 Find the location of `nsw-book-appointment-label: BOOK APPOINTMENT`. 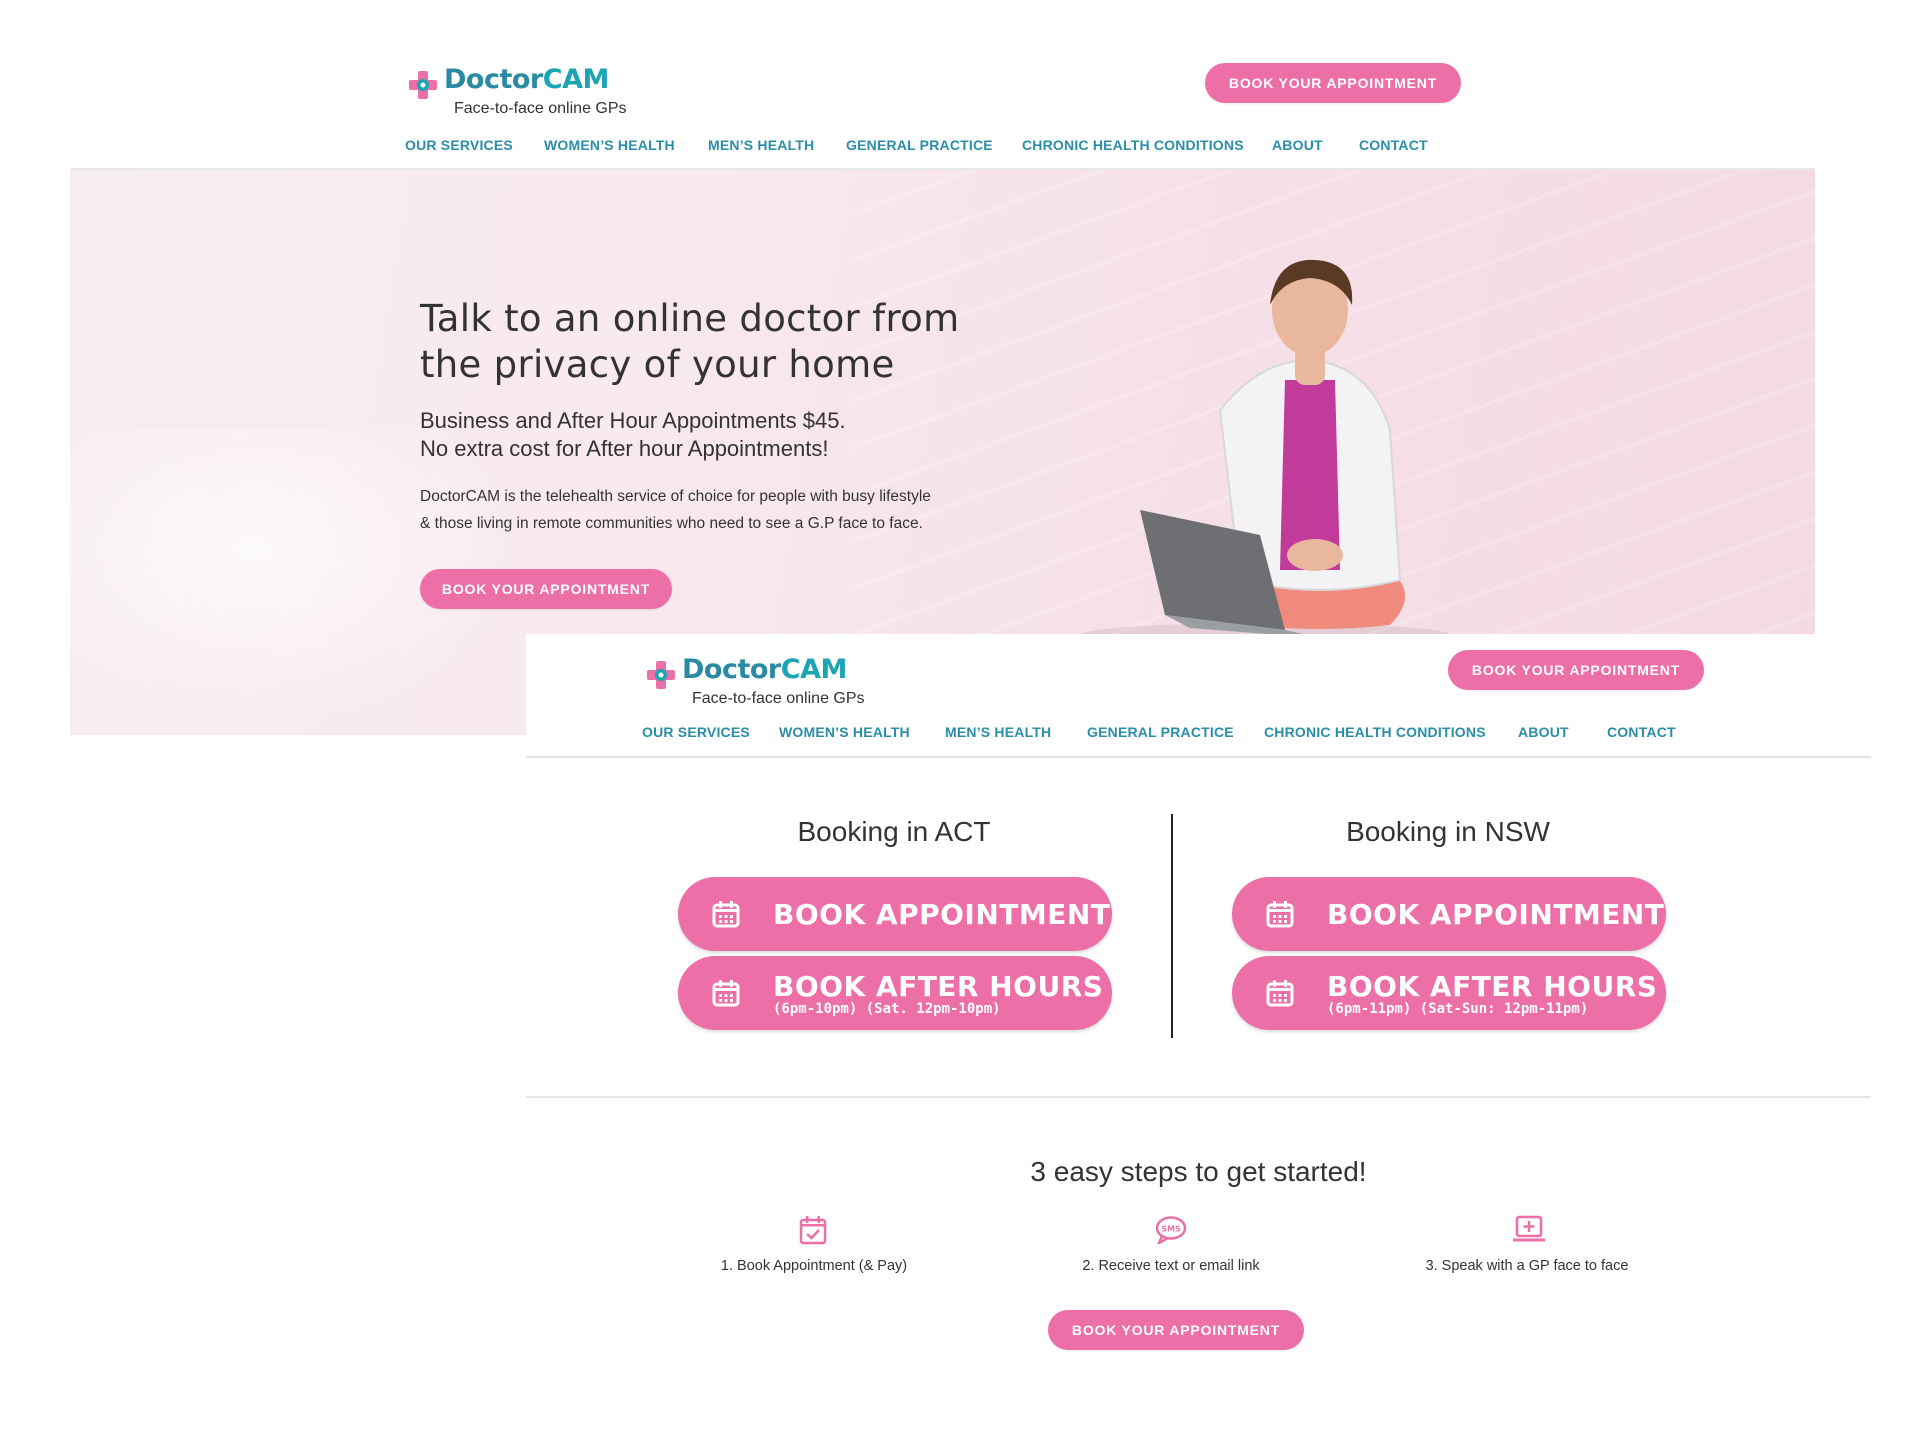

nsw-book-appointment-label: BOOK APPOINTMENT is located at coordinates (1496, 914).